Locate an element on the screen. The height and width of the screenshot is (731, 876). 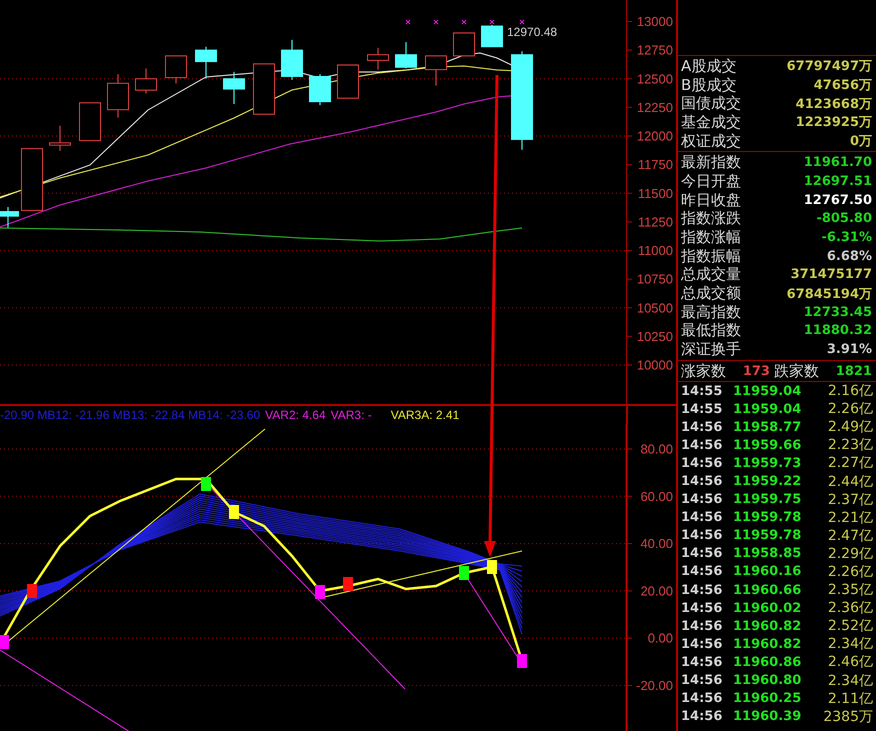
trade-volume: 2.23亿 is located at coordinates (850, 445).